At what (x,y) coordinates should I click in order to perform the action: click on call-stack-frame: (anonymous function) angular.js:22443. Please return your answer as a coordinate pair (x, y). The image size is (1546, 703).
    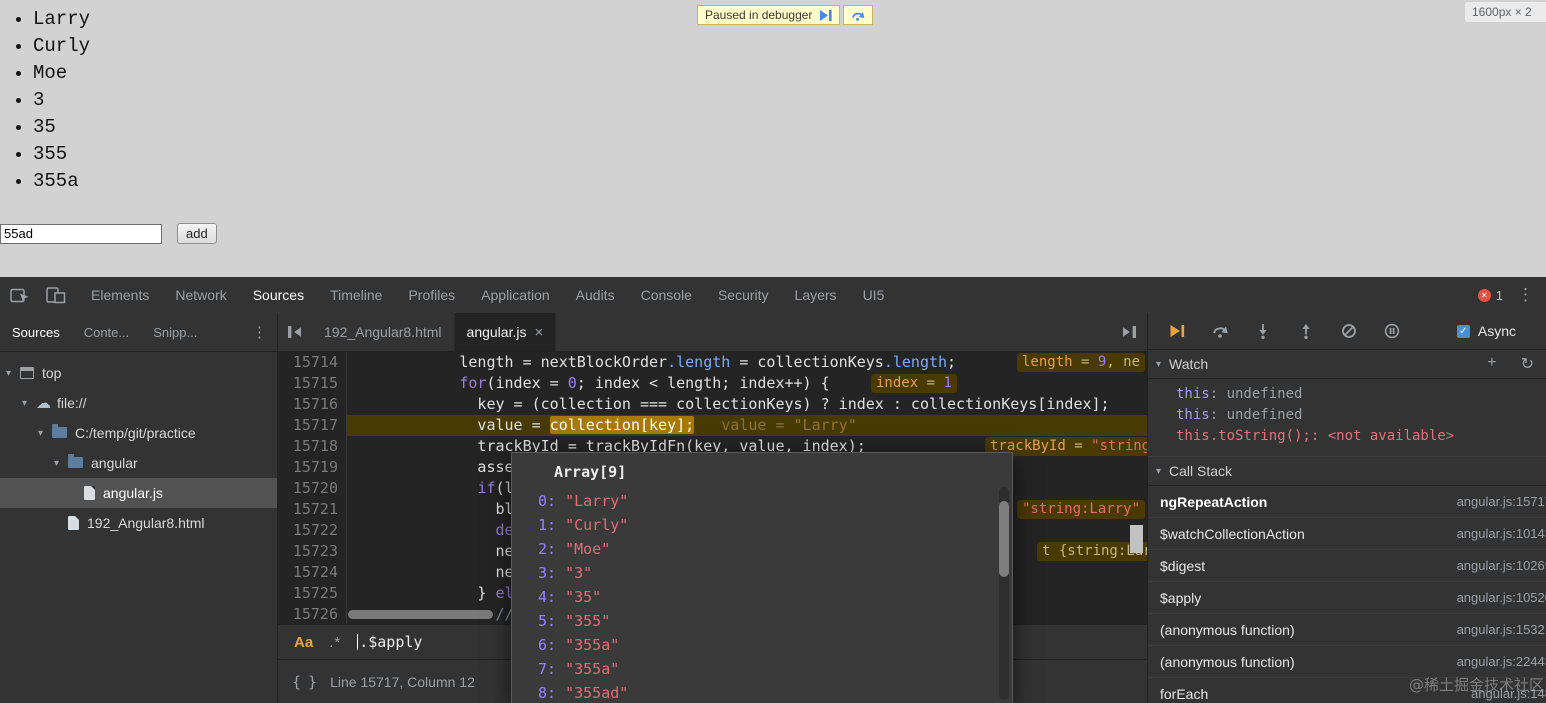
    Looking at the image, I should click on (1347, 662).